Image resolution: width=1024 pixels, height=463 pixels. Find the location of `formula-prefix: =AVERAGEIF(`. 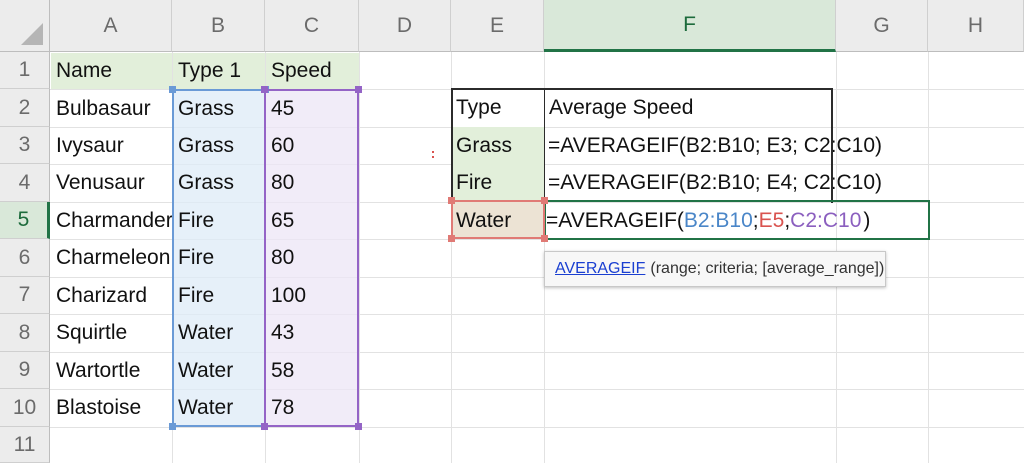

formula-prefix: =AVERAGEIF( is located at coordinates (615, 220).